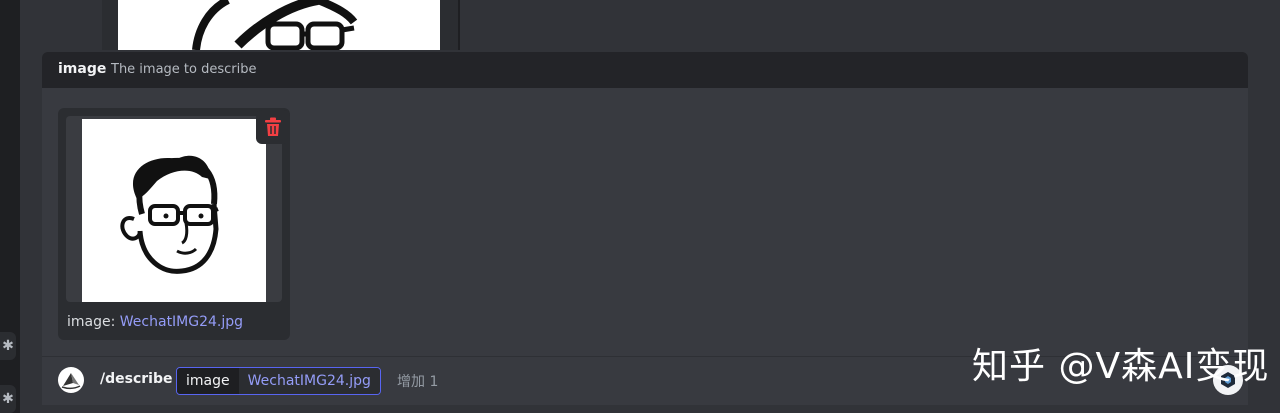 This screenshot has height=413, width=1280. I want to click on delete-attachment-button, so click(273, 127).